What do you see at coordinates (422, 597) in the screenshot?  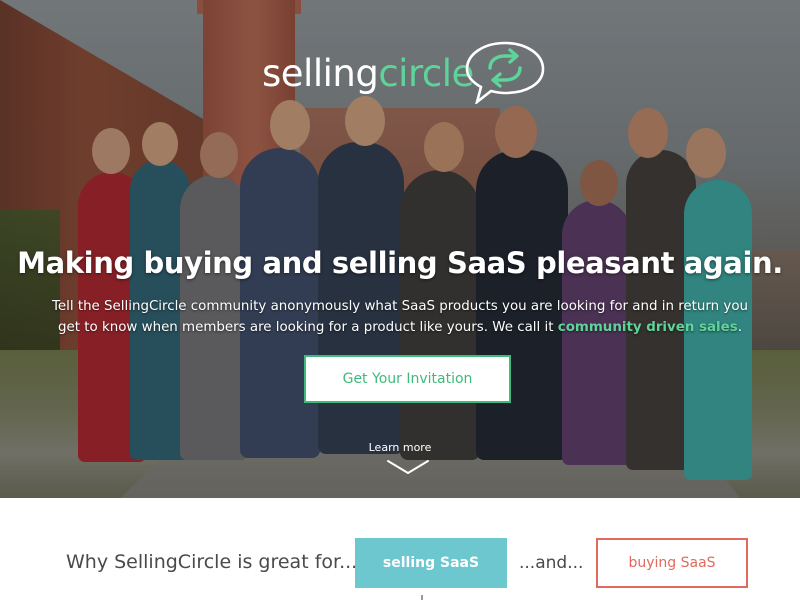 I see `section-pointer` at bounding box center [422, 597].